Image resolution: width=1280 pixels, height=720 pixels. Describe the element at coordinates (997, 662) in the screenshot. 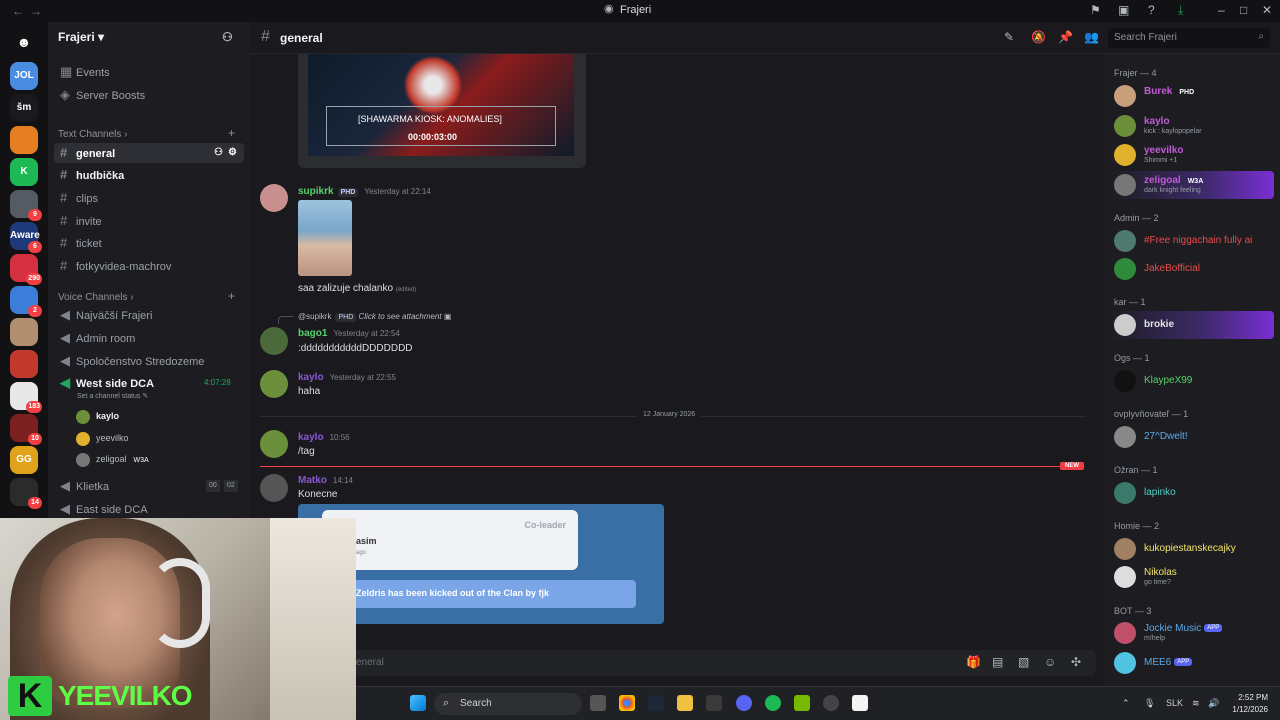

I see `gif-icon: ▤` at that location.